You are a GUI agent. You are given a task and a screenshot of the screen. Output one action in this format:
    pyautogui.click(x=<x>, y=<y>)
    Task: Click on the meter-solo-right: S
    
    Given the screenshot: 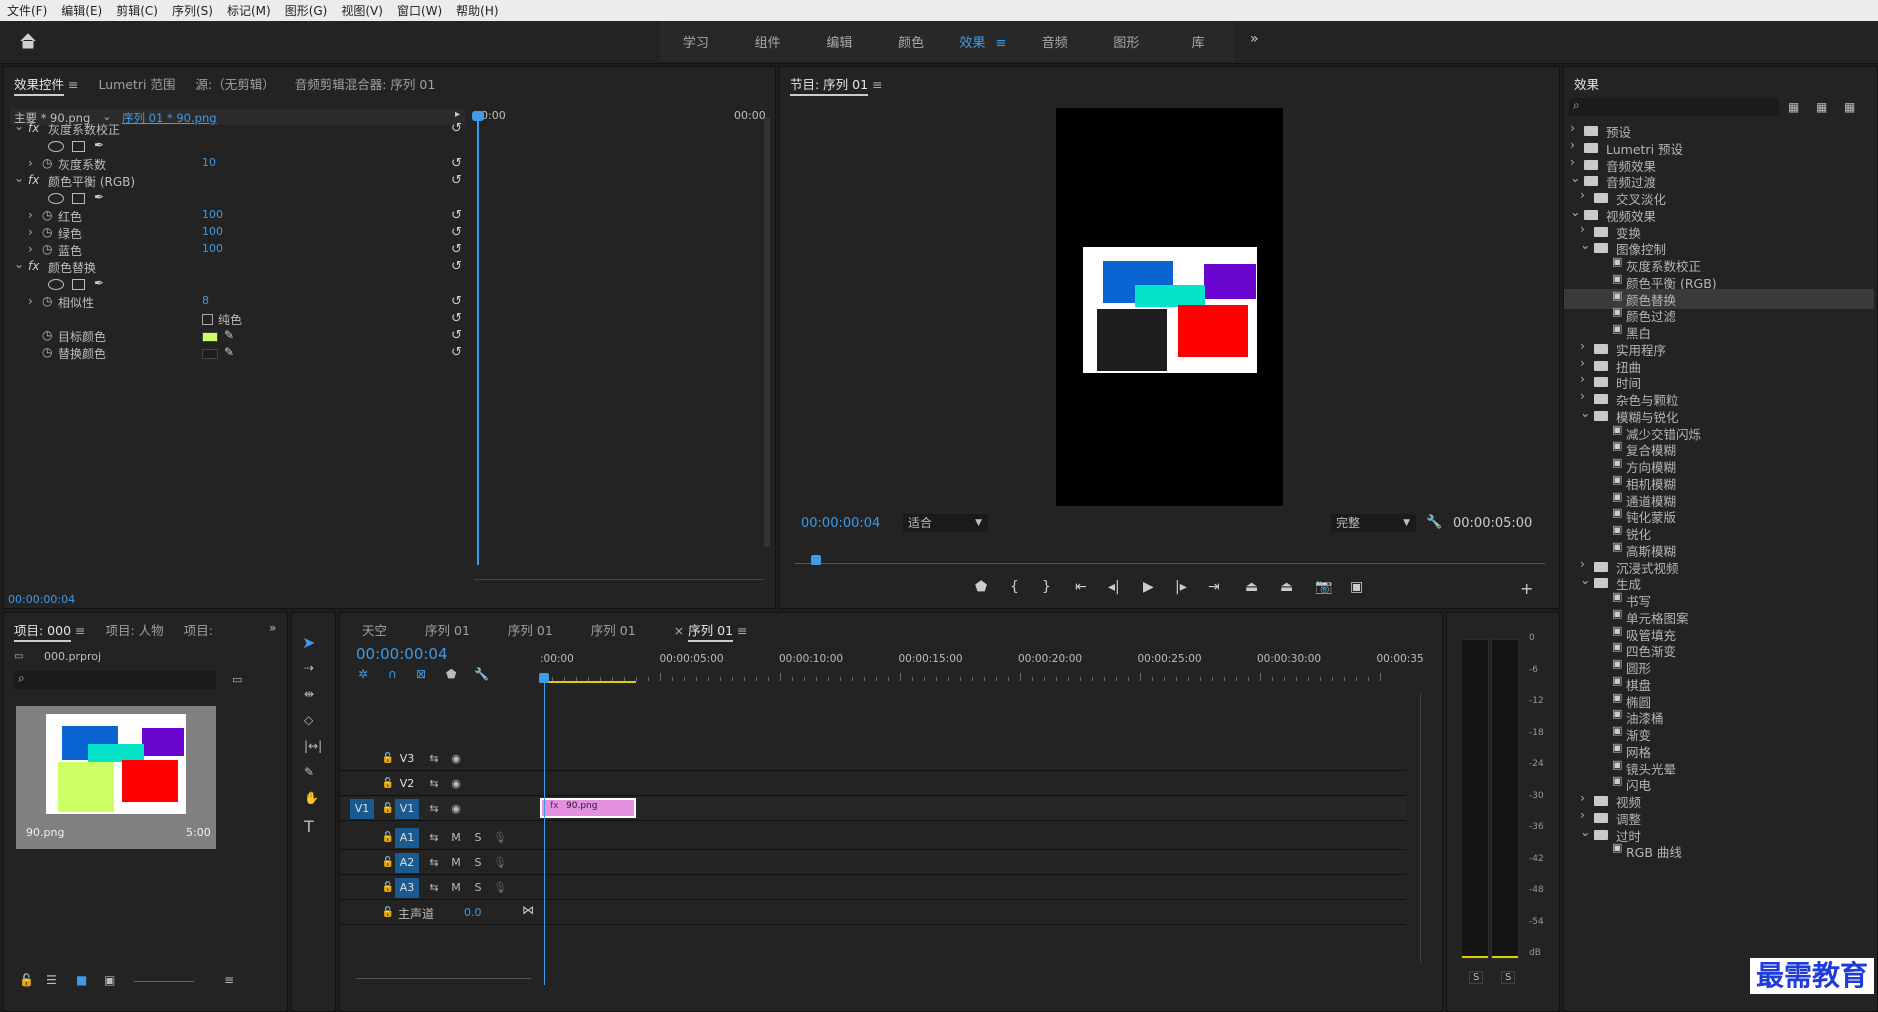 What is the action you would take?
    pyautogui.click(x=1508, y=977)
    